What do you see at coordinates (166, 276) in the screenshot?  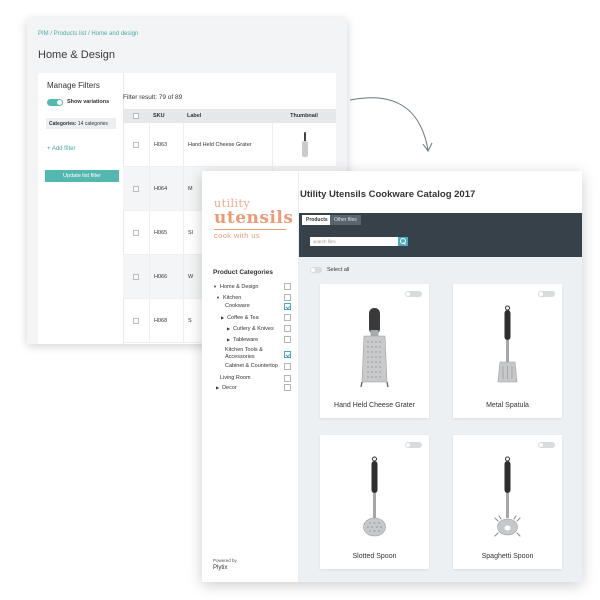 I see `row-sku: H066` at bounding box center [166, 276].